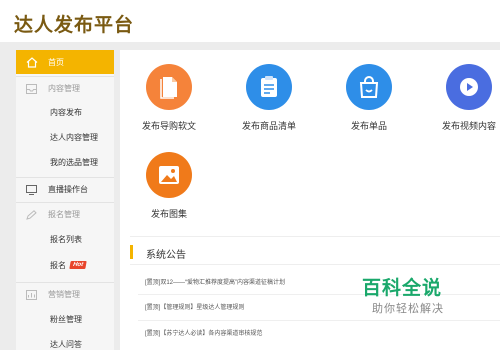 Image resolution: width=500 pixels, height=350 pixels. Describe the element at coordinates (169, 87) in the screenshot. I see `document-icon` at that location.